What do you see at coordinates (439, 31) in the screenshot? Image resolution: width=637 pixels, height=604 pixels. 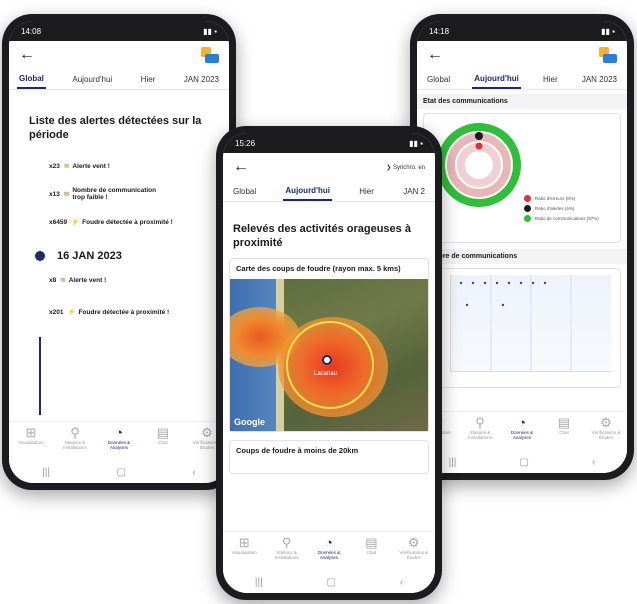 I see `status-time: 14:18` at bounding box center [439, 31].